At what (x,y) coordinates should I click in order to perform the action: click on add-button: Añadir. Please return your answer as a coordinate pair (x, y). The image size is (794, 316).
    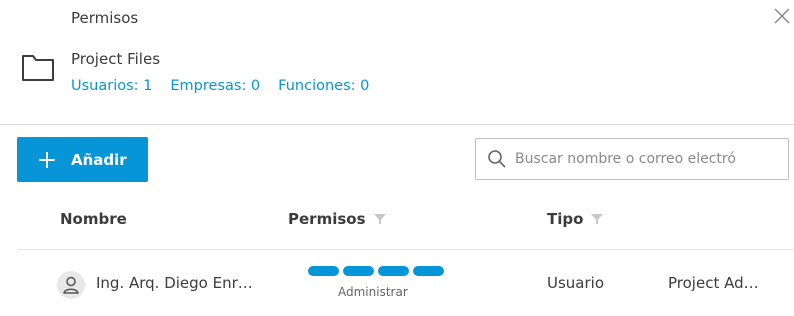
    Looking at the image, I should click on (82, 159).